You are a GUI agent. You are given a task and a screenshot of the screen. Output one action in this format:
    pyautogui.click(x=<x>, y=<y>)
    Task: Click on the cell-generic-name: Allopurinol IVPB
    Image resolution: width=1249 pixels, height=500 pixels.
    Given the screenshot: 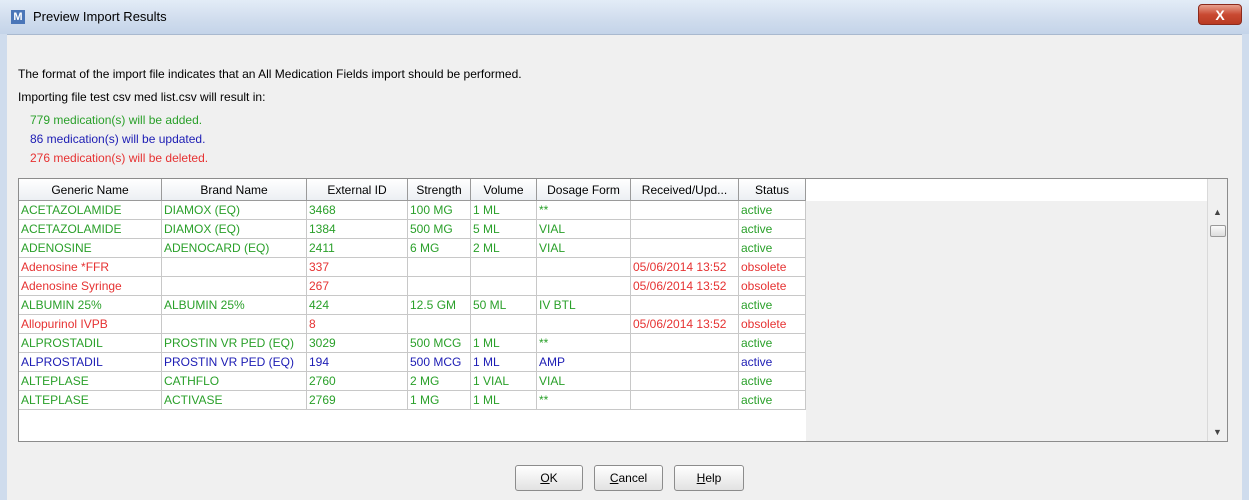 What is the action you would take?
    pyautogui.click(x=90, y=324)
    